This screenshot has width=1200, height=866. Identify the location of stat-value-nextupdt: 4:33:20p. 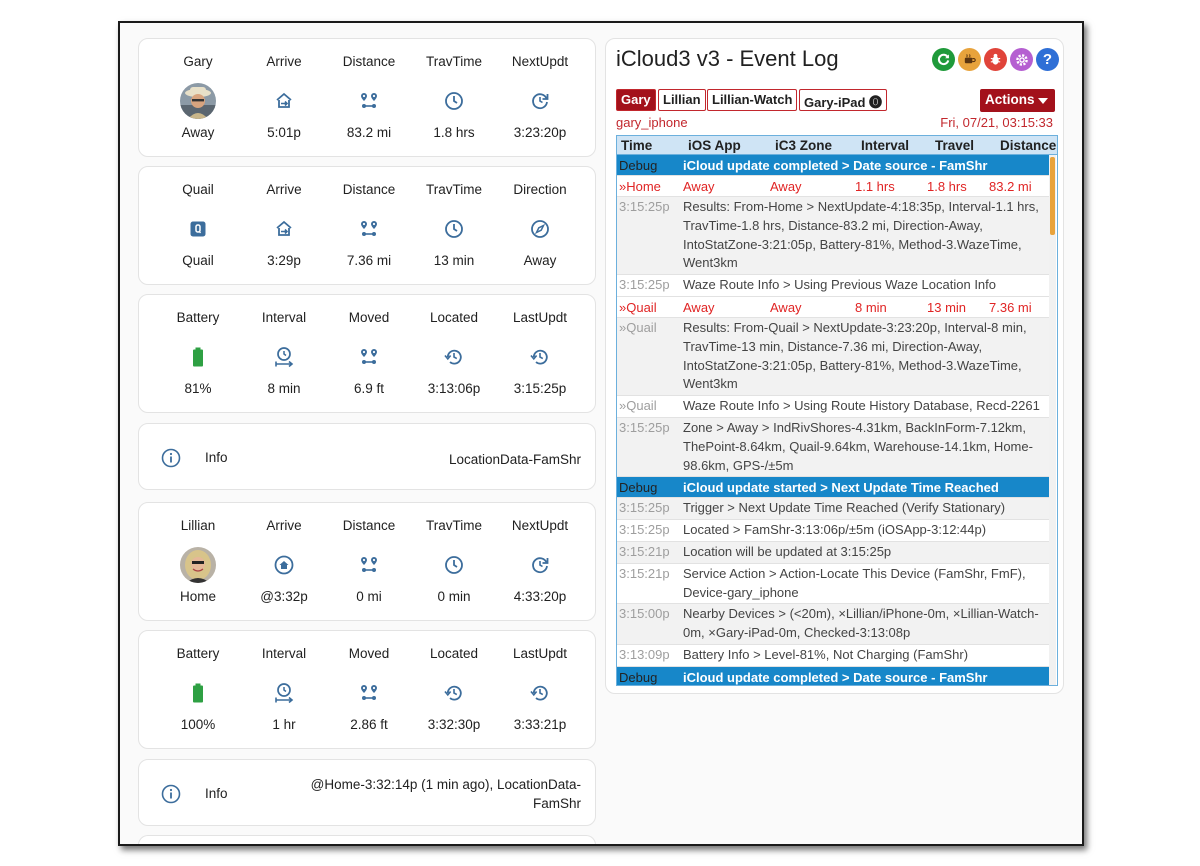
(540, 596).